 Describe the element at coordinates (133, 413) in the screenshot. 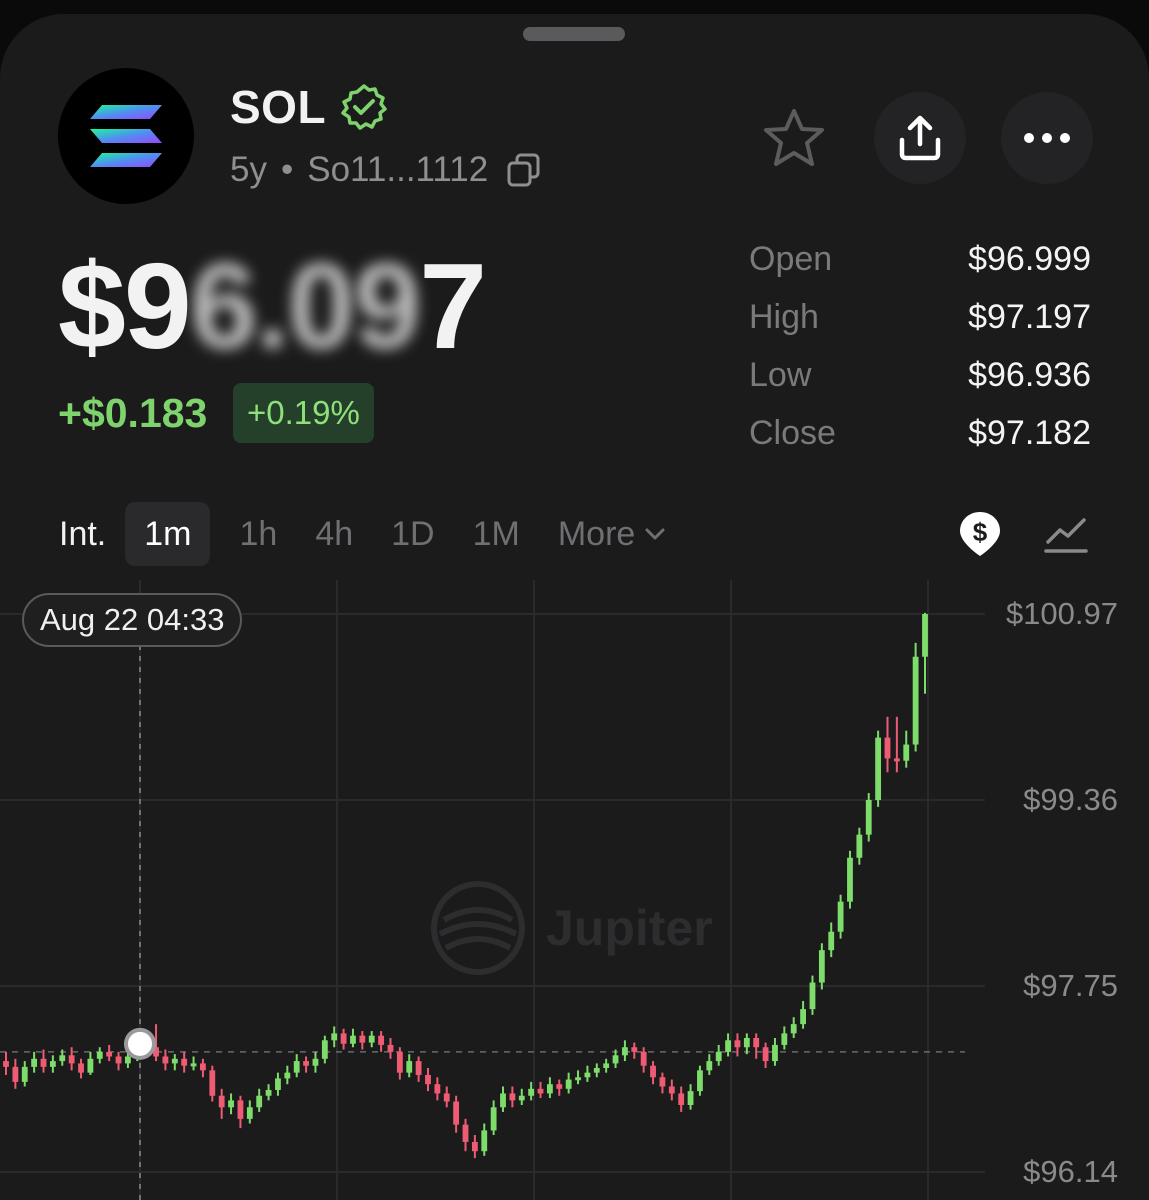

I see `price-change-absolute: +$0.183` at that location.